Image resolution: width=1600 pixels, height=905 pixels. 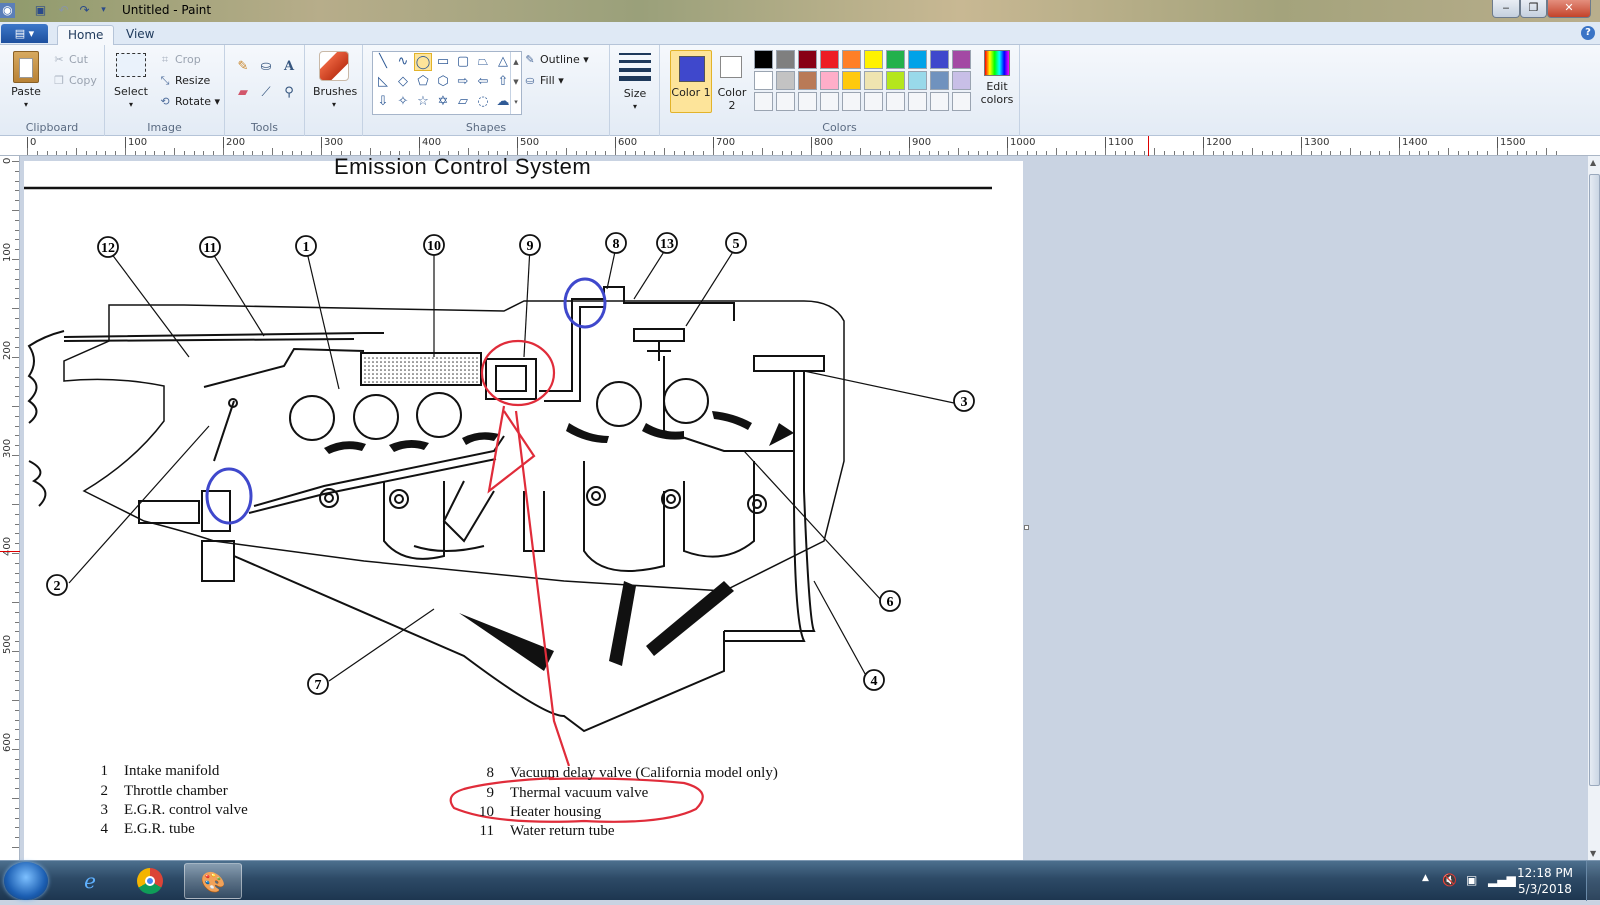 What do you see at coordinates (483, 102) in the screenshot?
I see `oval-callout-shape-icon: ◌` at bounding box center [483, 102].